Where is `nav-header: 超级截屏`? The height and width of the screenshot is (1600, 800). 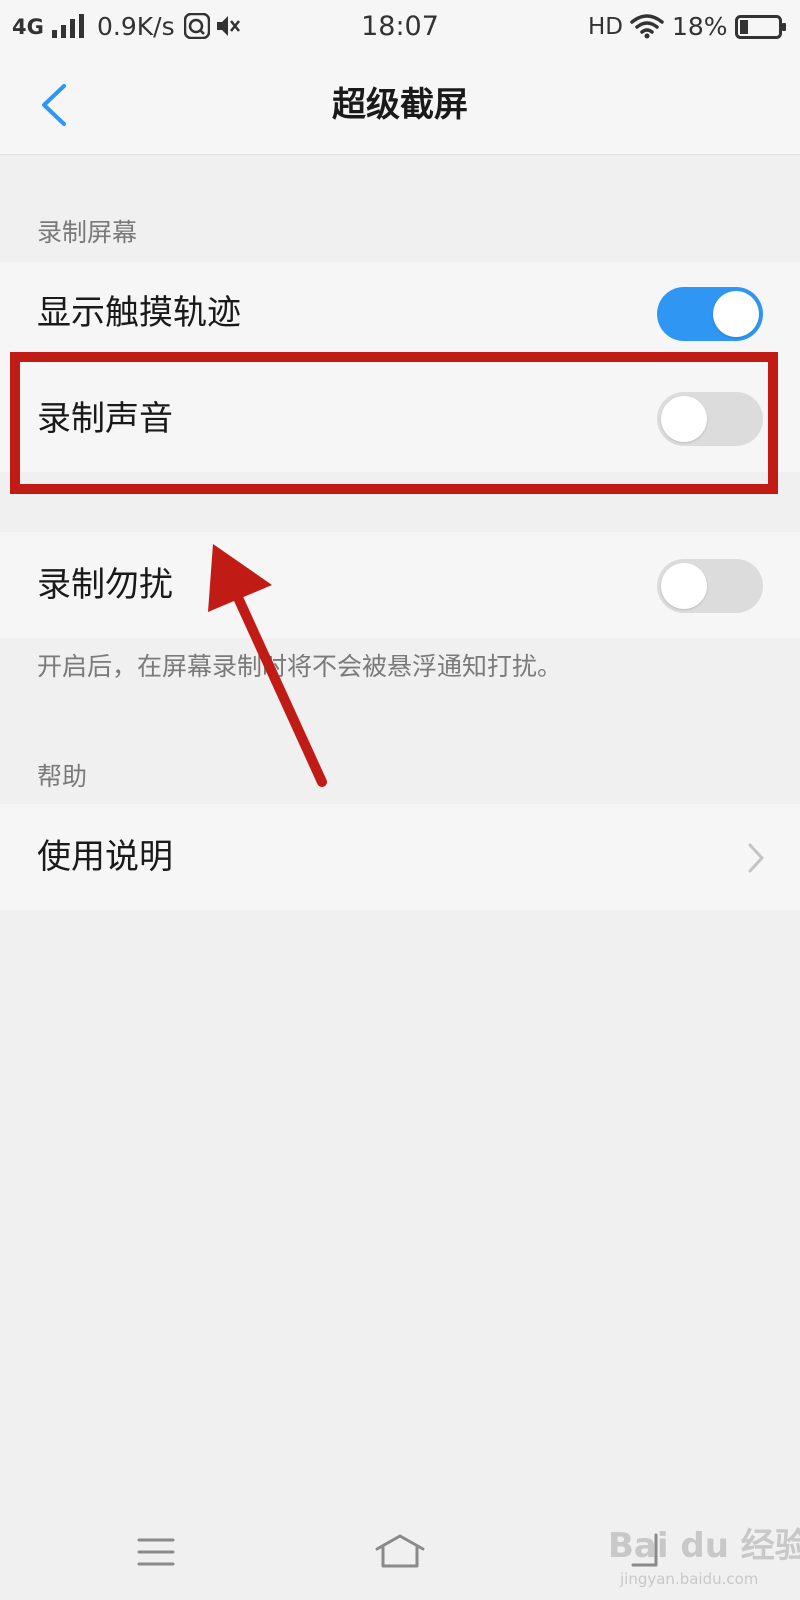
nav-header: 超级截屏 is located at coordinates (400, 104).